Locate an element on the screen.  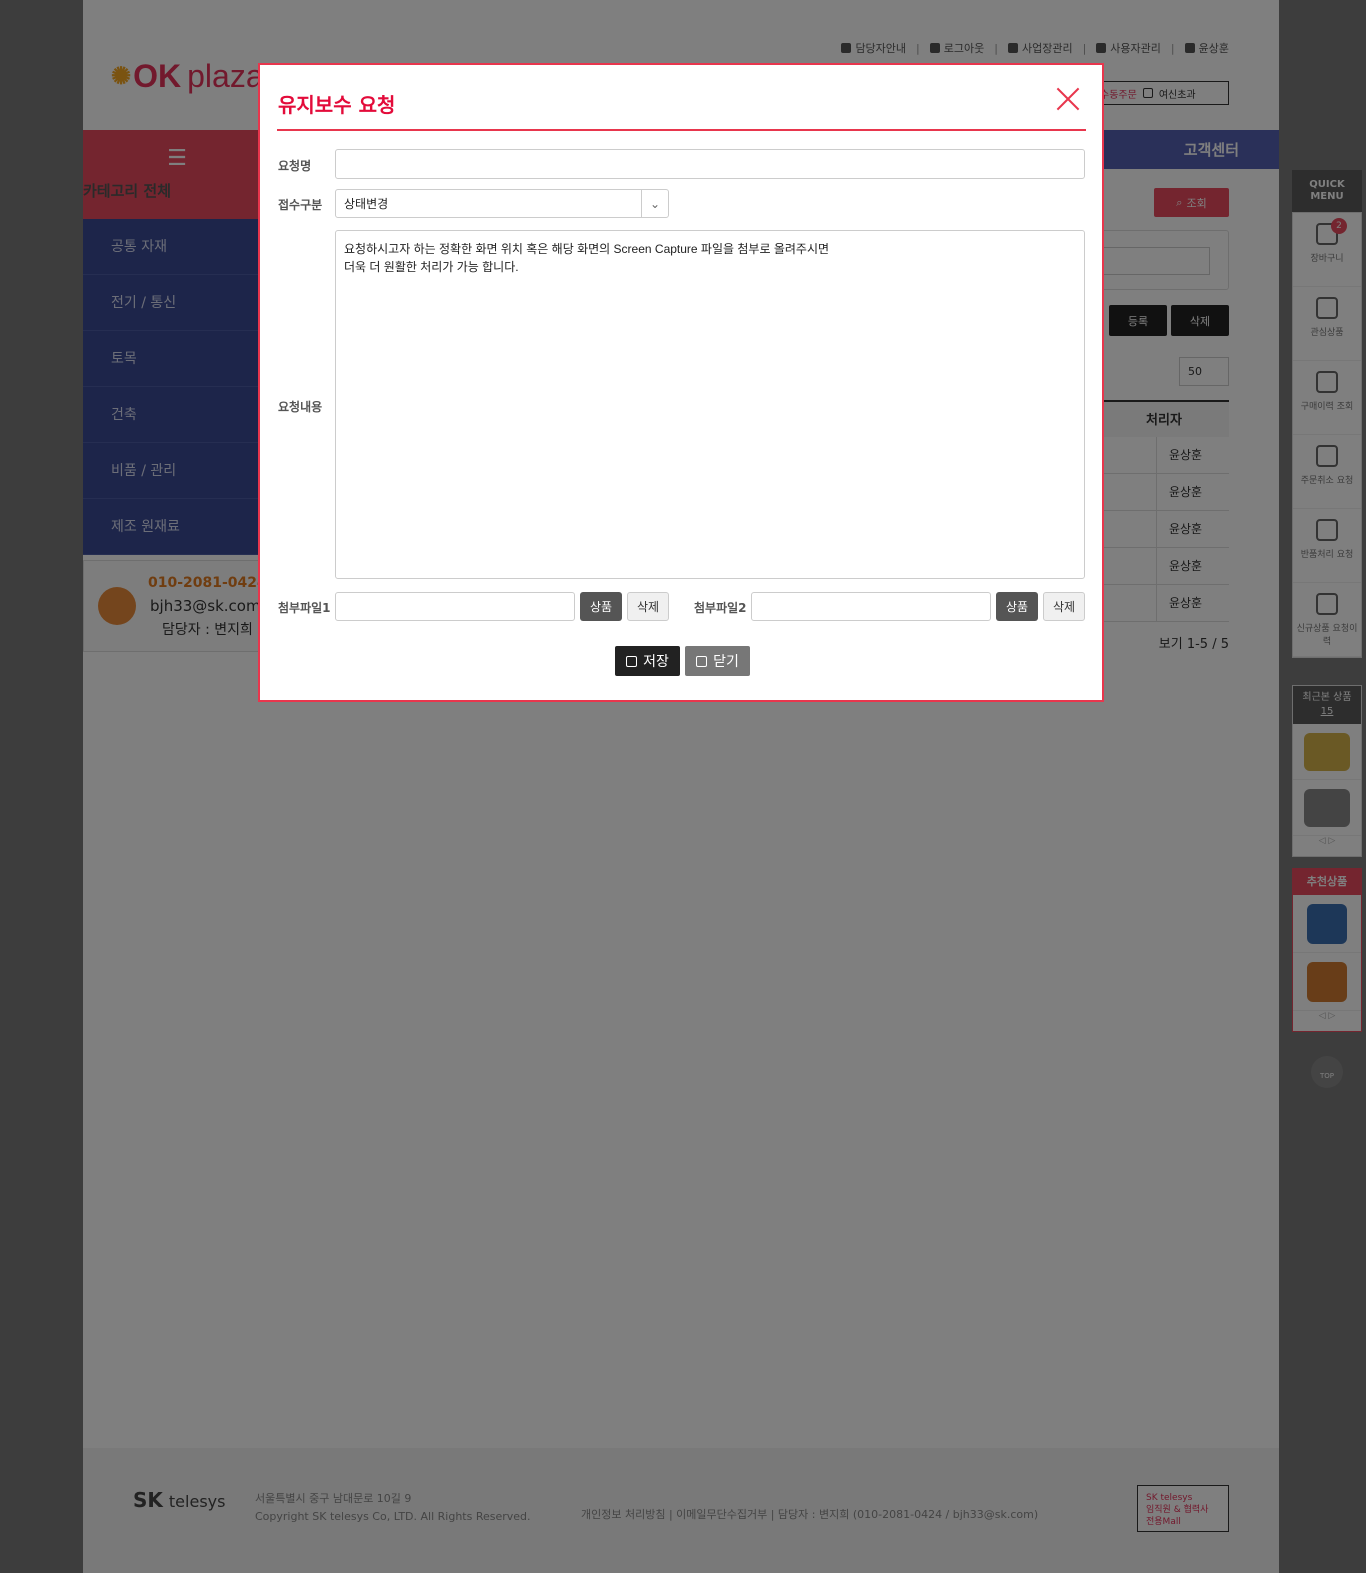
request-type-select: 상태변경 ⌄ is located at coordinates (502, 203).